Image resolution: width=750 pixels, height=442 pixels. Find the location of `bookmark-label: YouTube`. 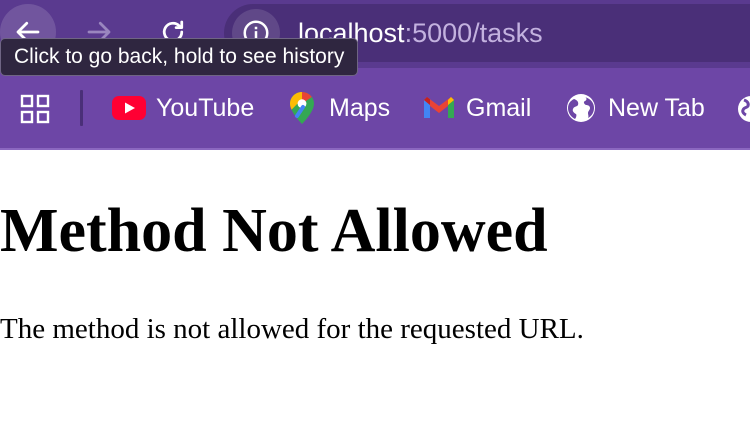

bookmark-label: YouTube is located at coordinates (205, 107).